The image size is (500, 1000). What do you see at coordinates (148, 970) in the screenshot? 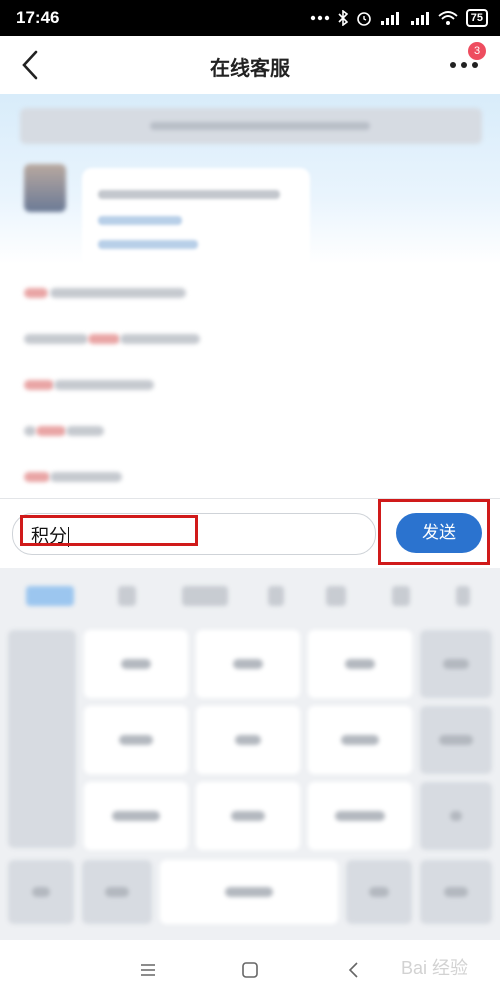
I see `menu-icon` at bounding box center [148, 970].